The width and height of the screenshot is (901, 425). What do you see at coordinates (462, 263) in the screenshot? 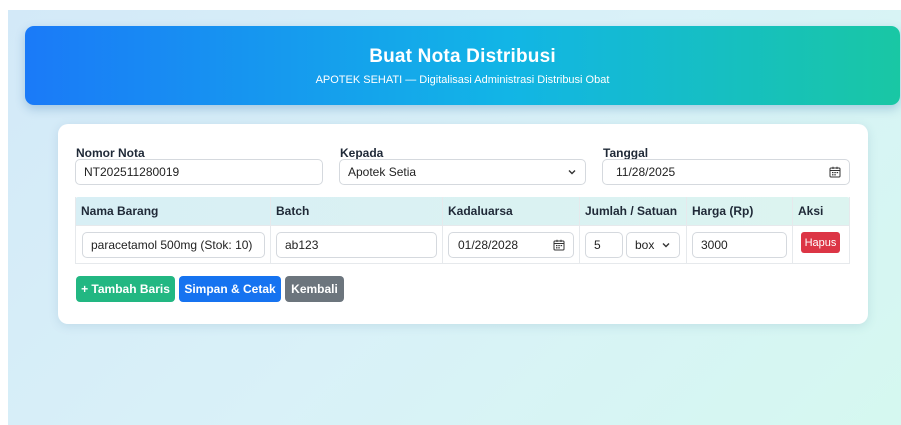
I see `table-bottom-border` at bounding box center [462, 263].